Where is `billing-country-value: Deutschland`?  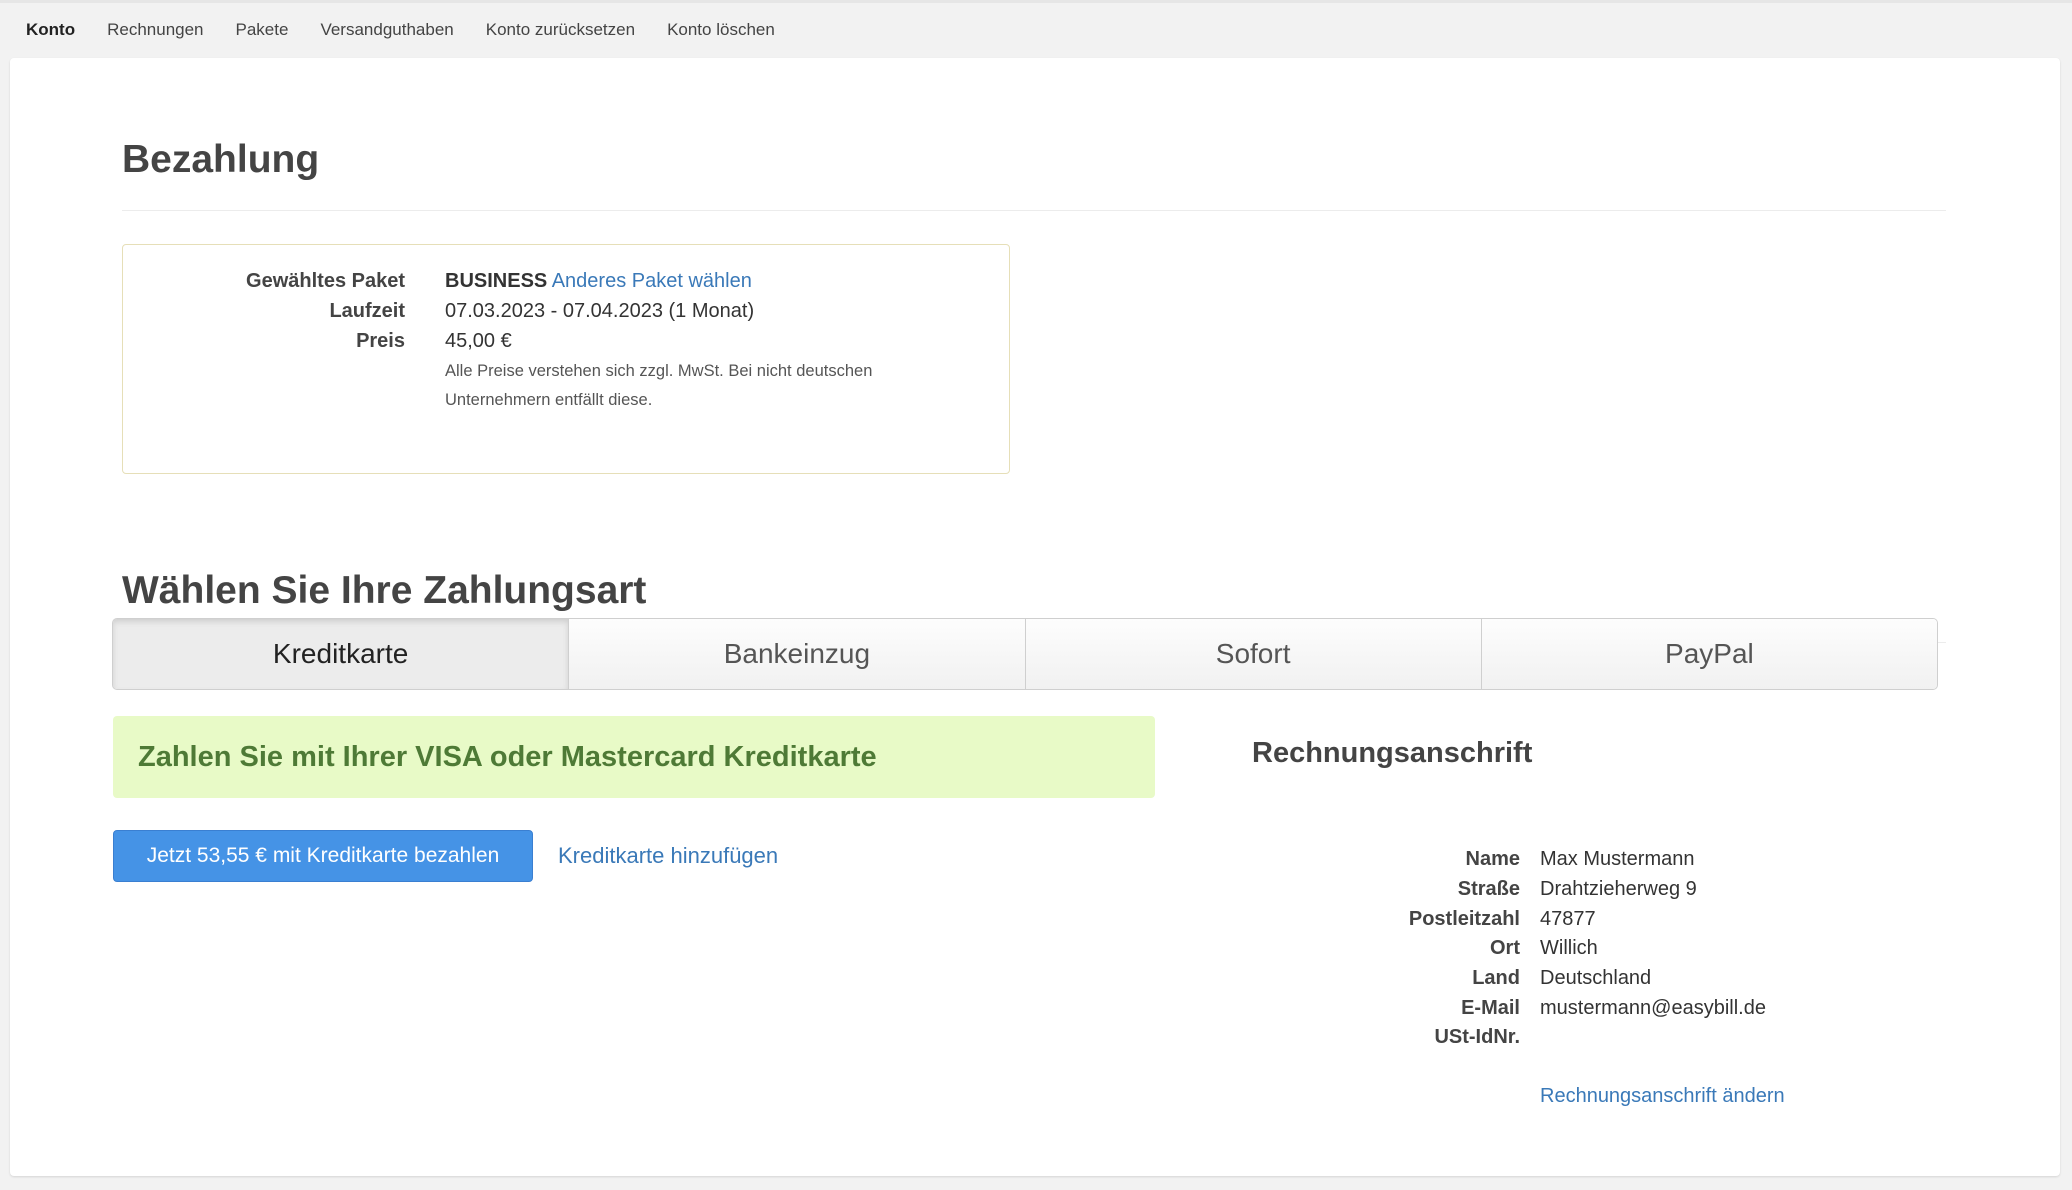
billing-country-value: Deutschland is located at coordinates (1596, 978).